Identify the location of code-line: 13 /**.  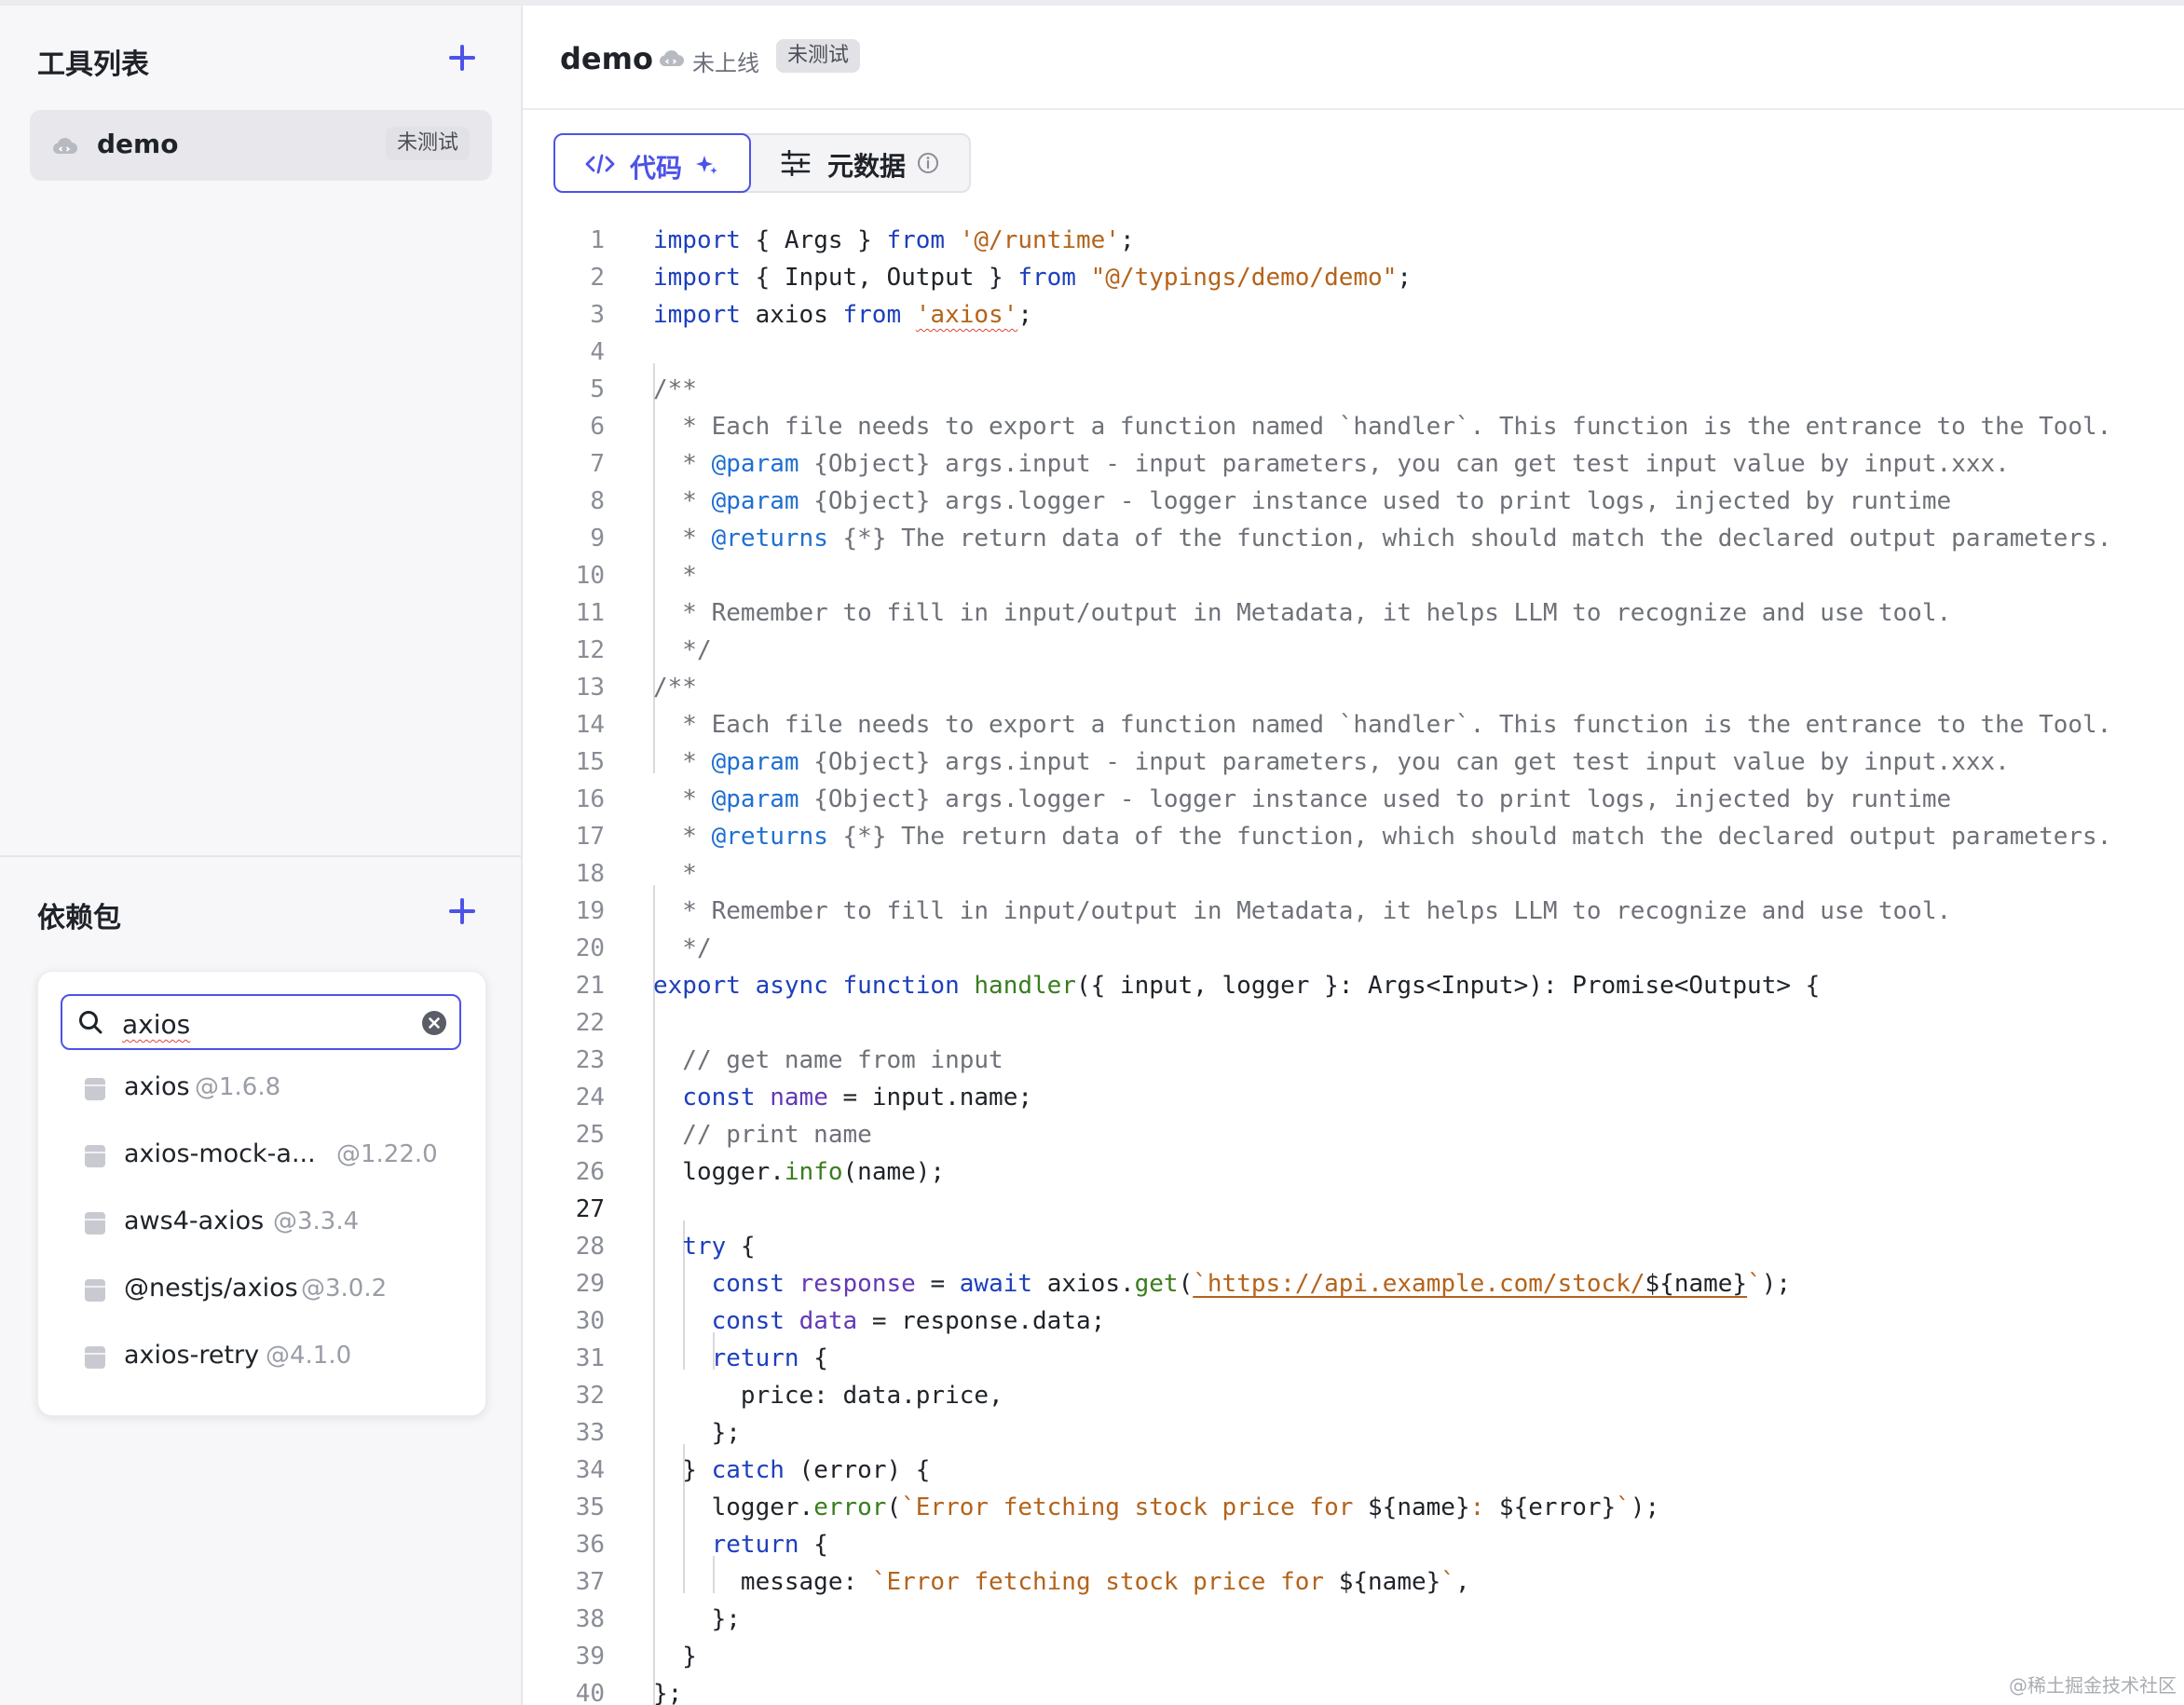
(1353, 687).